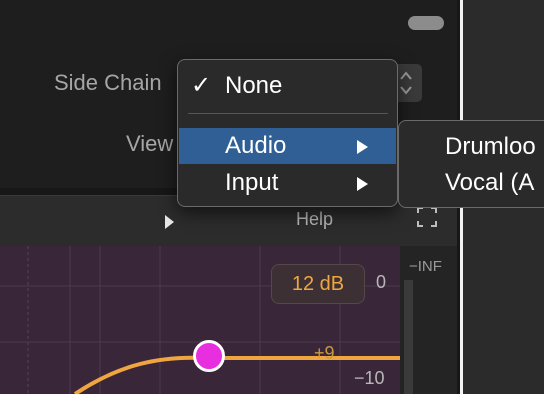  I want to click on meter-peak-label: −INF, so click(425, 266).